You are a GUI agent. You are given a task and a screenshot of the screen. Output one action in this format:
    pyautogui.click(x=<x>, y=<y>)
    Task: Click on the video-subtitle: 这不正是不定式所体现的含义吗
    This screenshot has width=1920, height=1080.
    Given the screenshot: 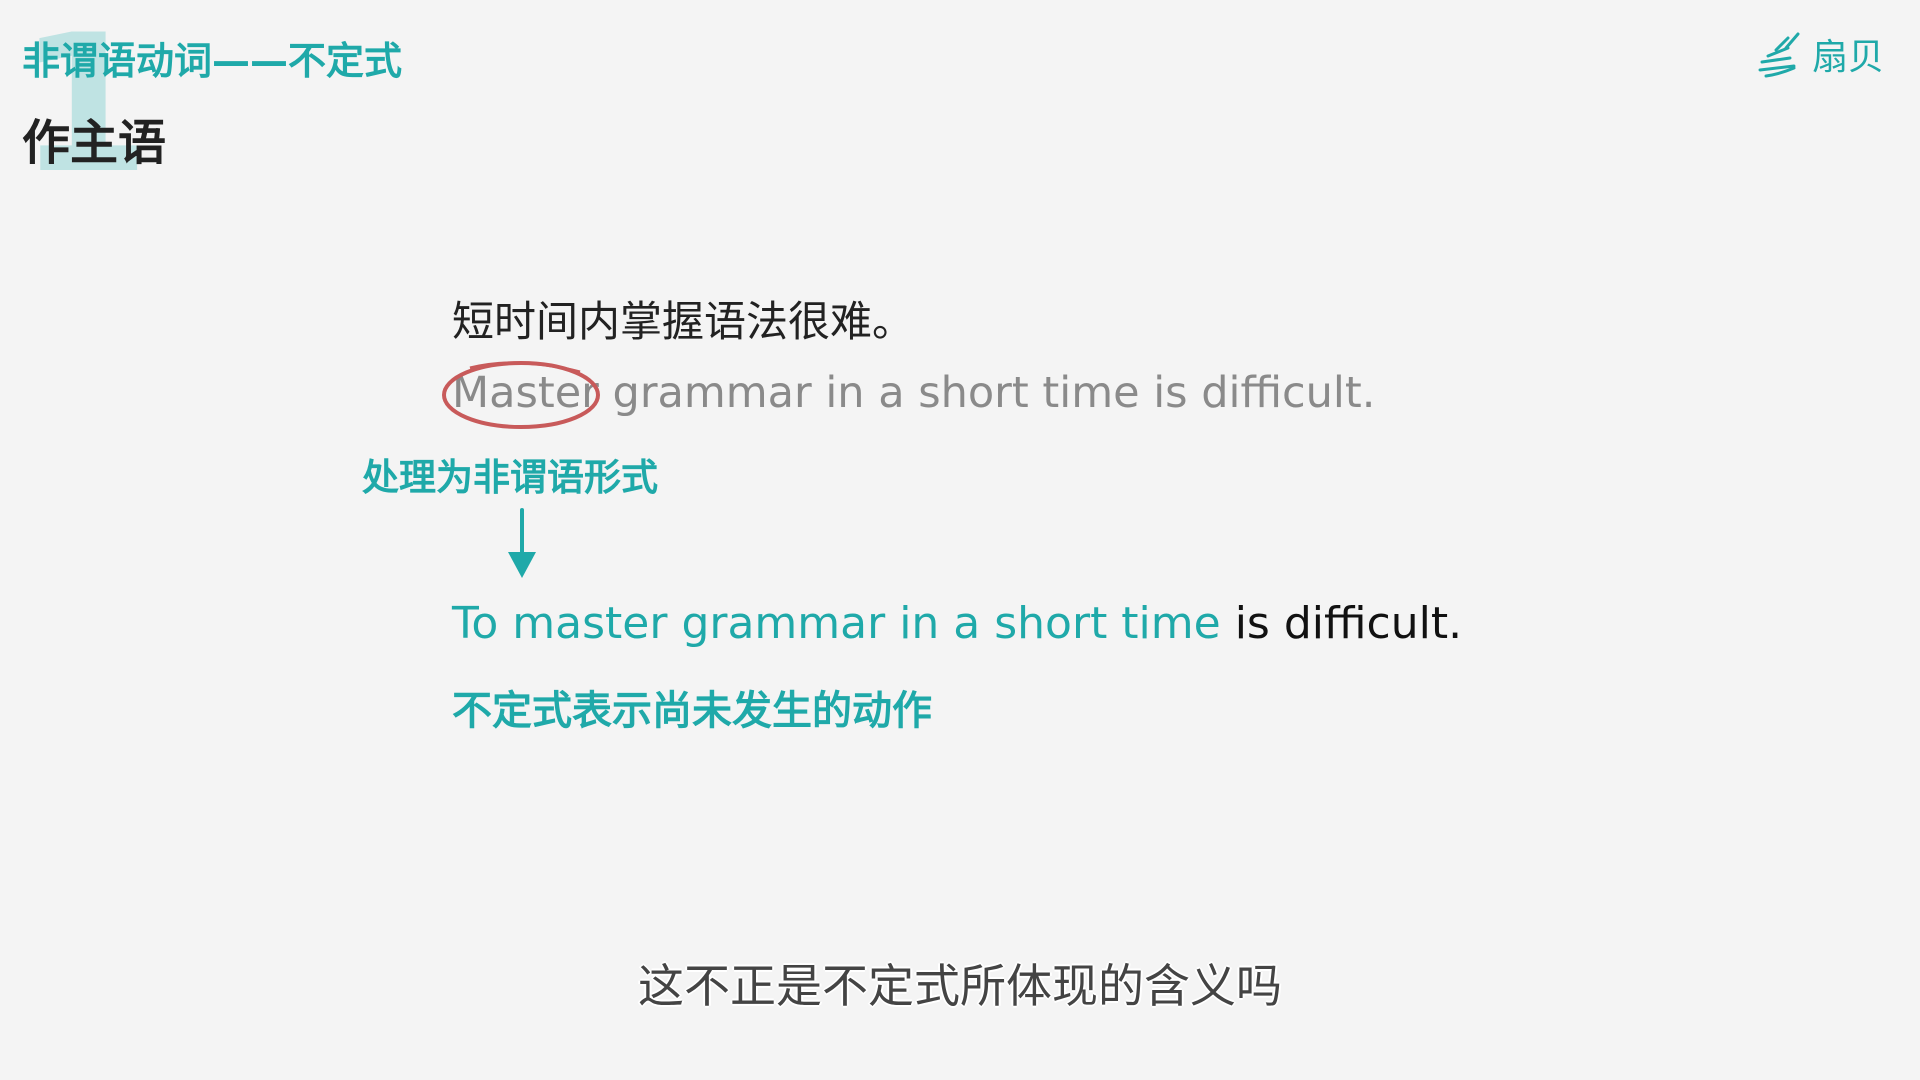 What is the action you would take?
    pyautogui.click(x=960, y=986)
    